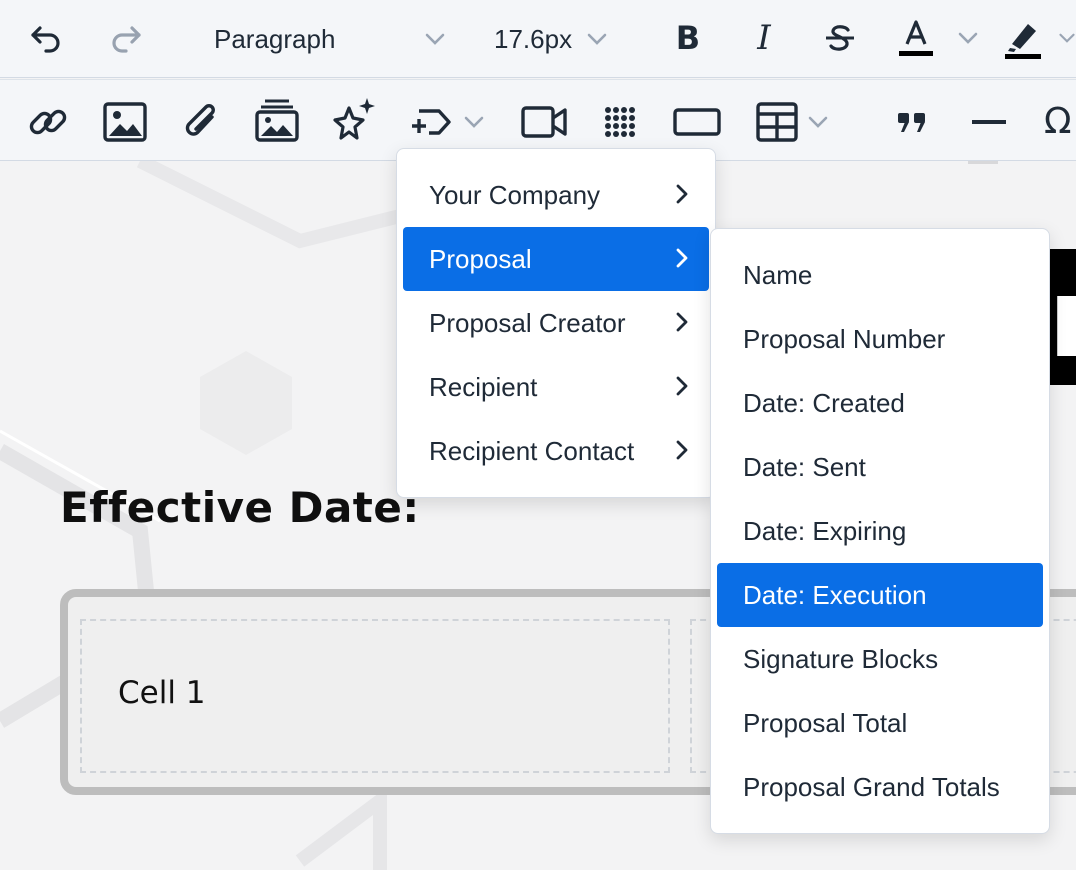 The image size is (1076, 870). I want to click on menu-item-your-company: Your Company, so click(556, 195).